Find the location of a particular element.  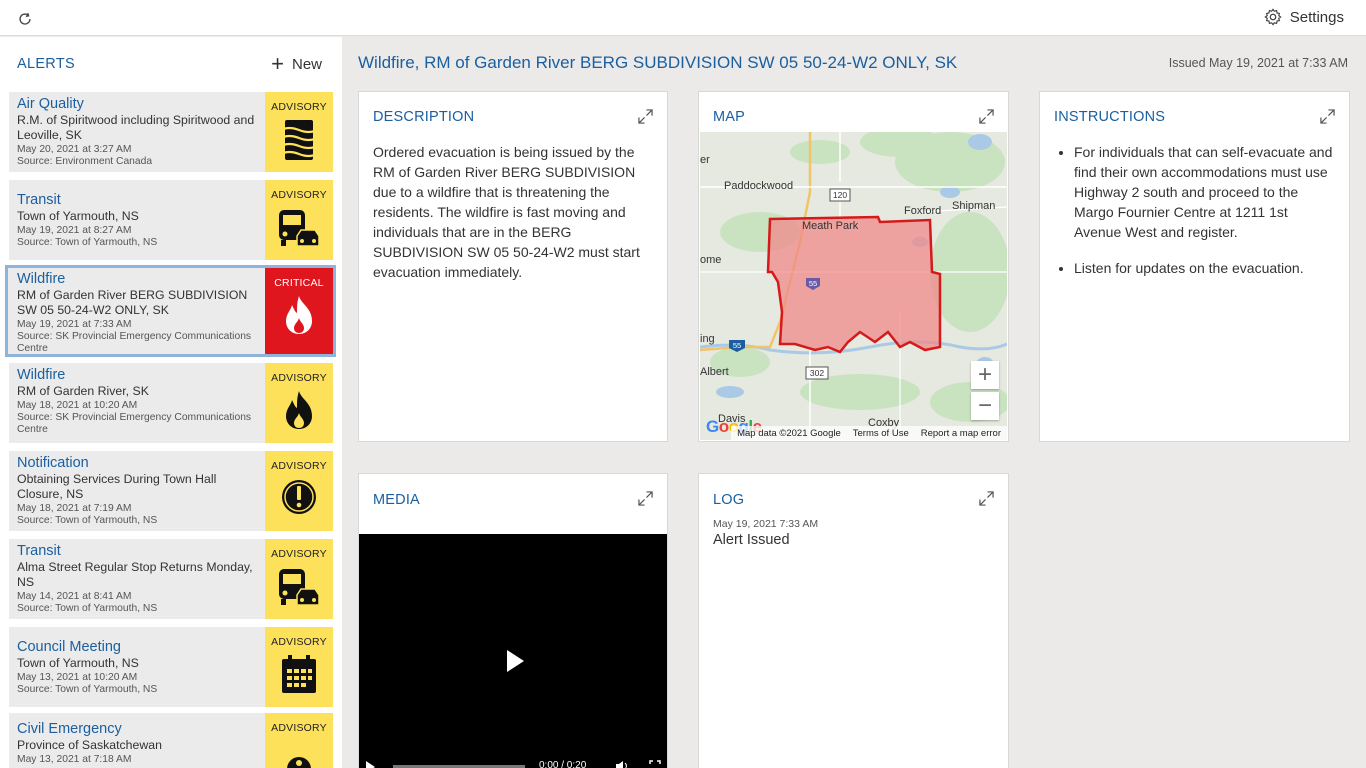

badge-label: CRITICAL is located at coordinates (299, 283).